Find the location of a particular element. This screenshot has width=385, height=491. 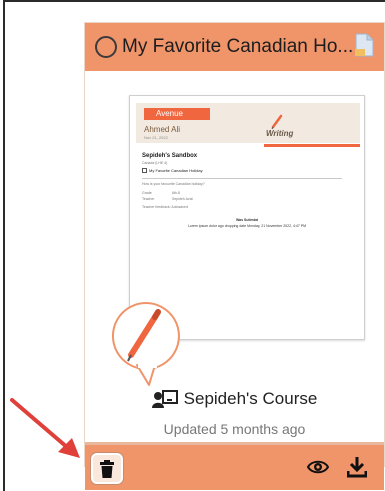

thumb-teacher-value: Sepideh Azizi is located at coordinates (183, 199).